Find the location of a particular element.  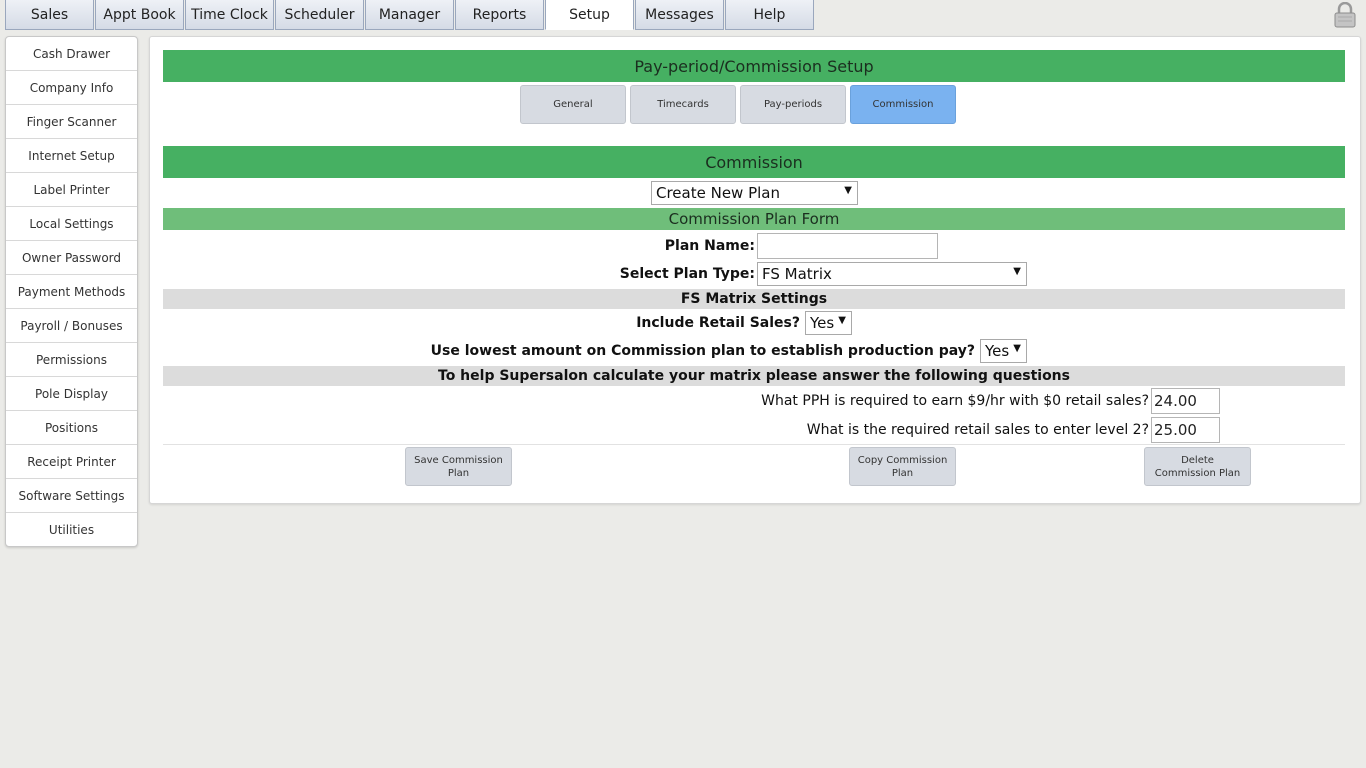

plan-select: Create New Plan ▼ is located at coordinates (754, 193).